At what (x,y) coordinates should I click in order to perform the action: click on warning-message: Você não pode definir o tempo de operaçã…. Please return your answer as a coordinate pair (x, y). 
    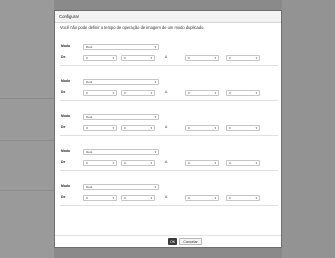
    Looking at the image, I should click on (132, 27).